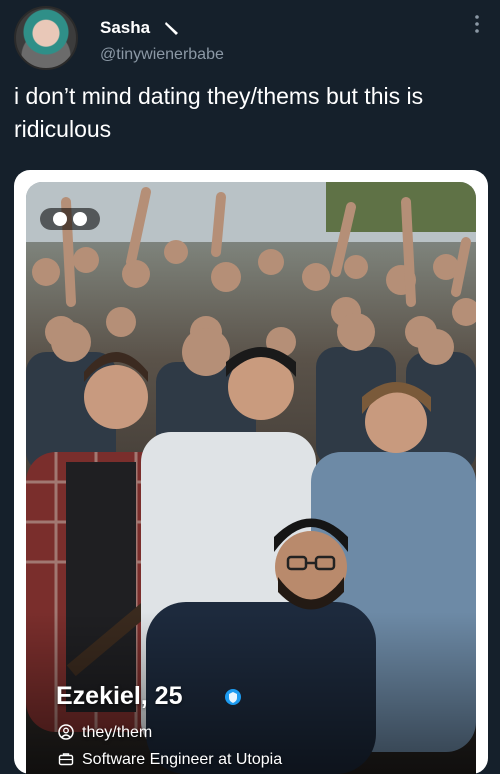 The width and height of the screenshot is (500, 774). I want to click on verified-icon, so click(233, 697).